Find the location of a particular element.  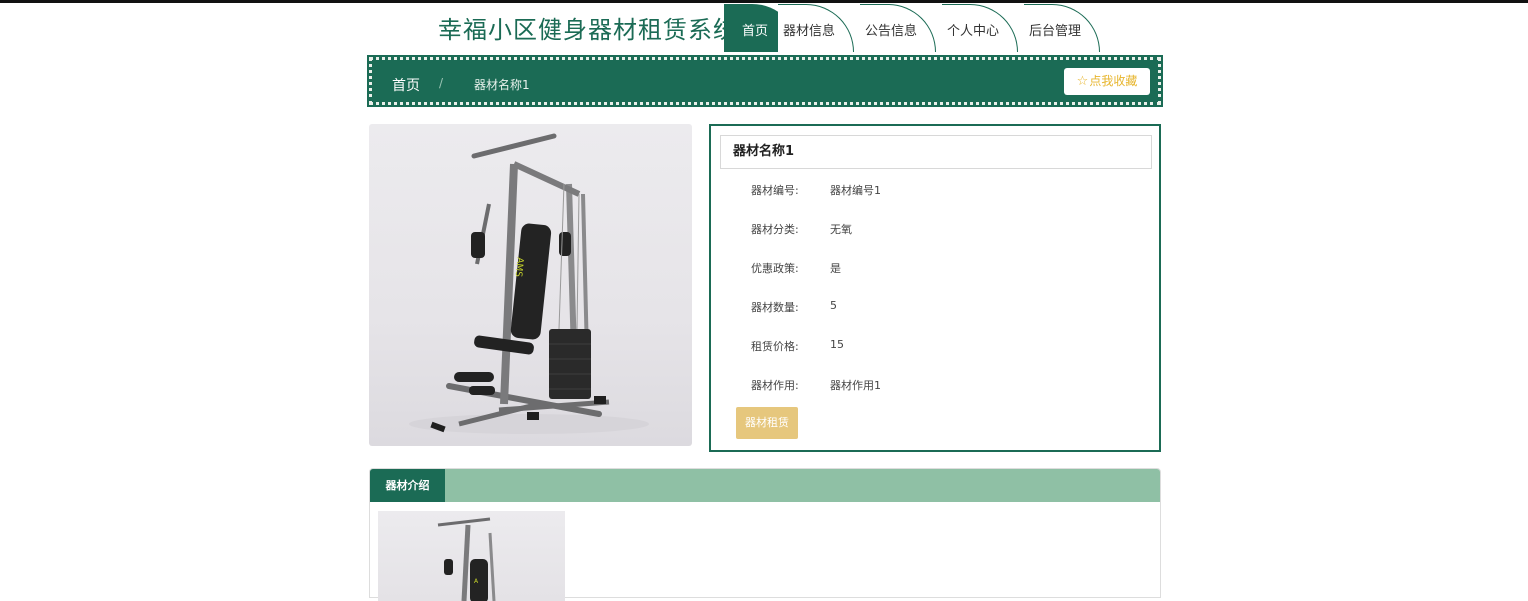

tab-equipment-intro: 器材介绍 is located at coordinates (407, 485).